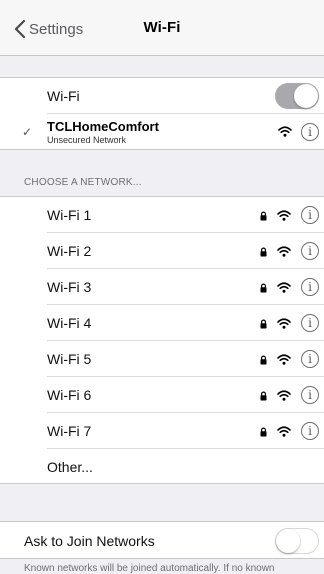 The height and width of the screenshot is (574, 324). What do you see at coordinates (69, 215) in the screenshot?
I see `network-name: Wi-Fi 1` at bounding box center [69, 215].